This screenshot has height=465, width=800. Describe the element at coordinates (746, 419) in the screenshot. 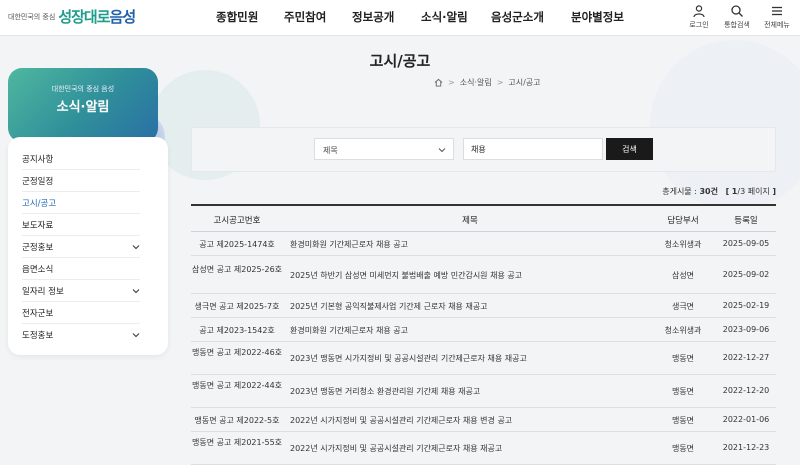

I see `row-date: 2022-01-06` at that location.